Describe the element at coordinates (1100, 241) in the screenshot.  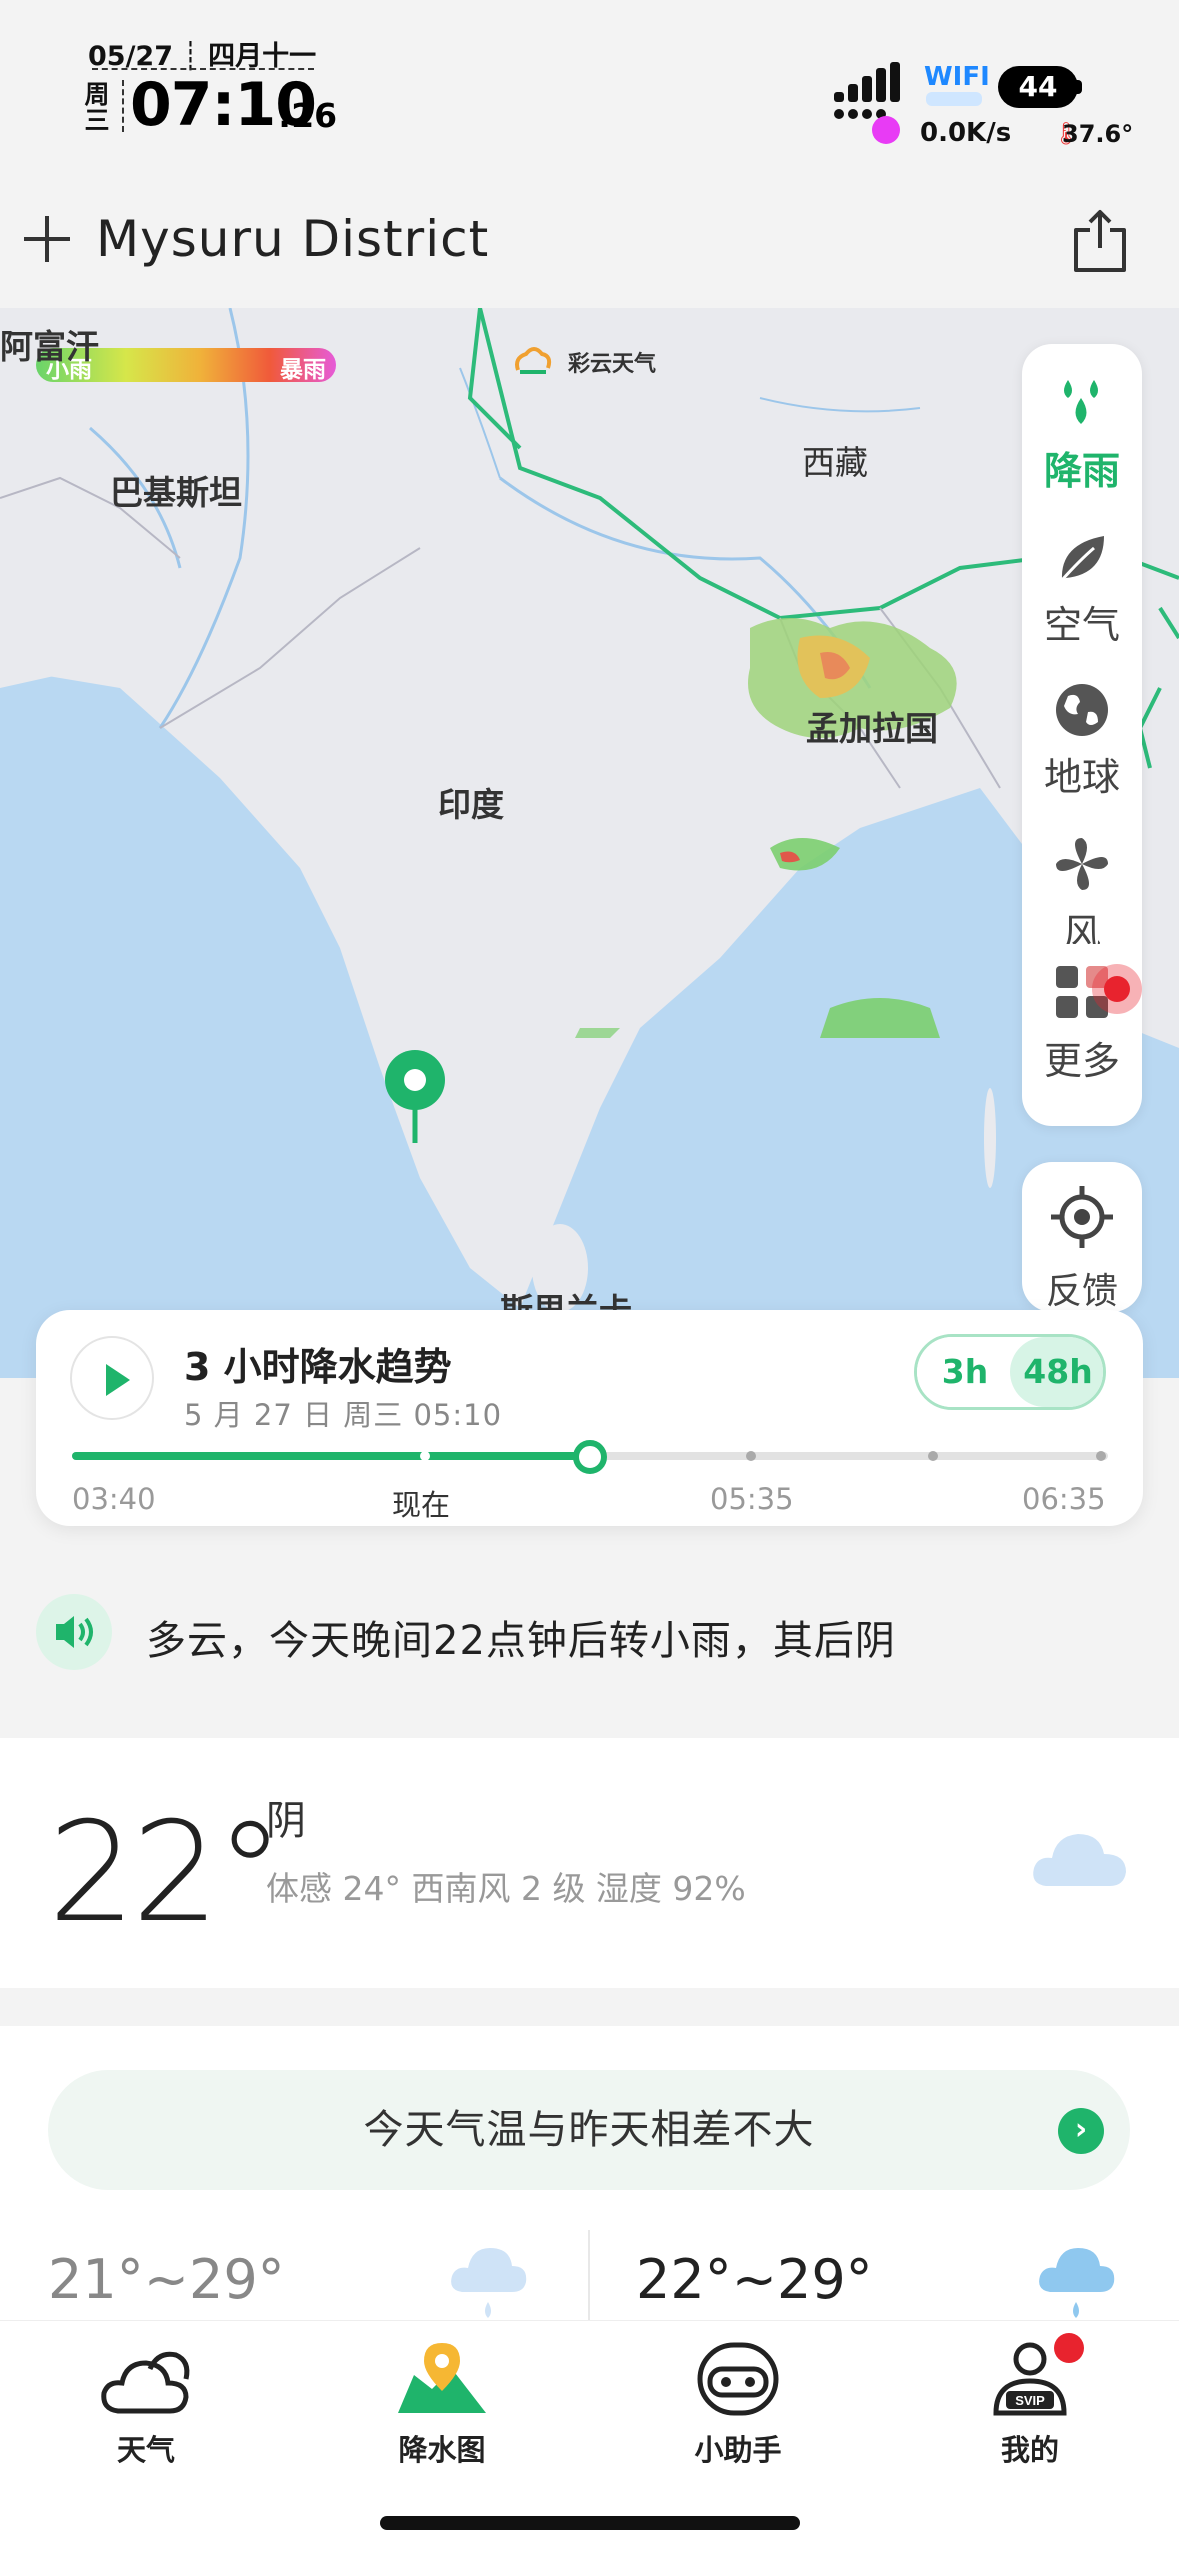
I see `share-icon` at that location.